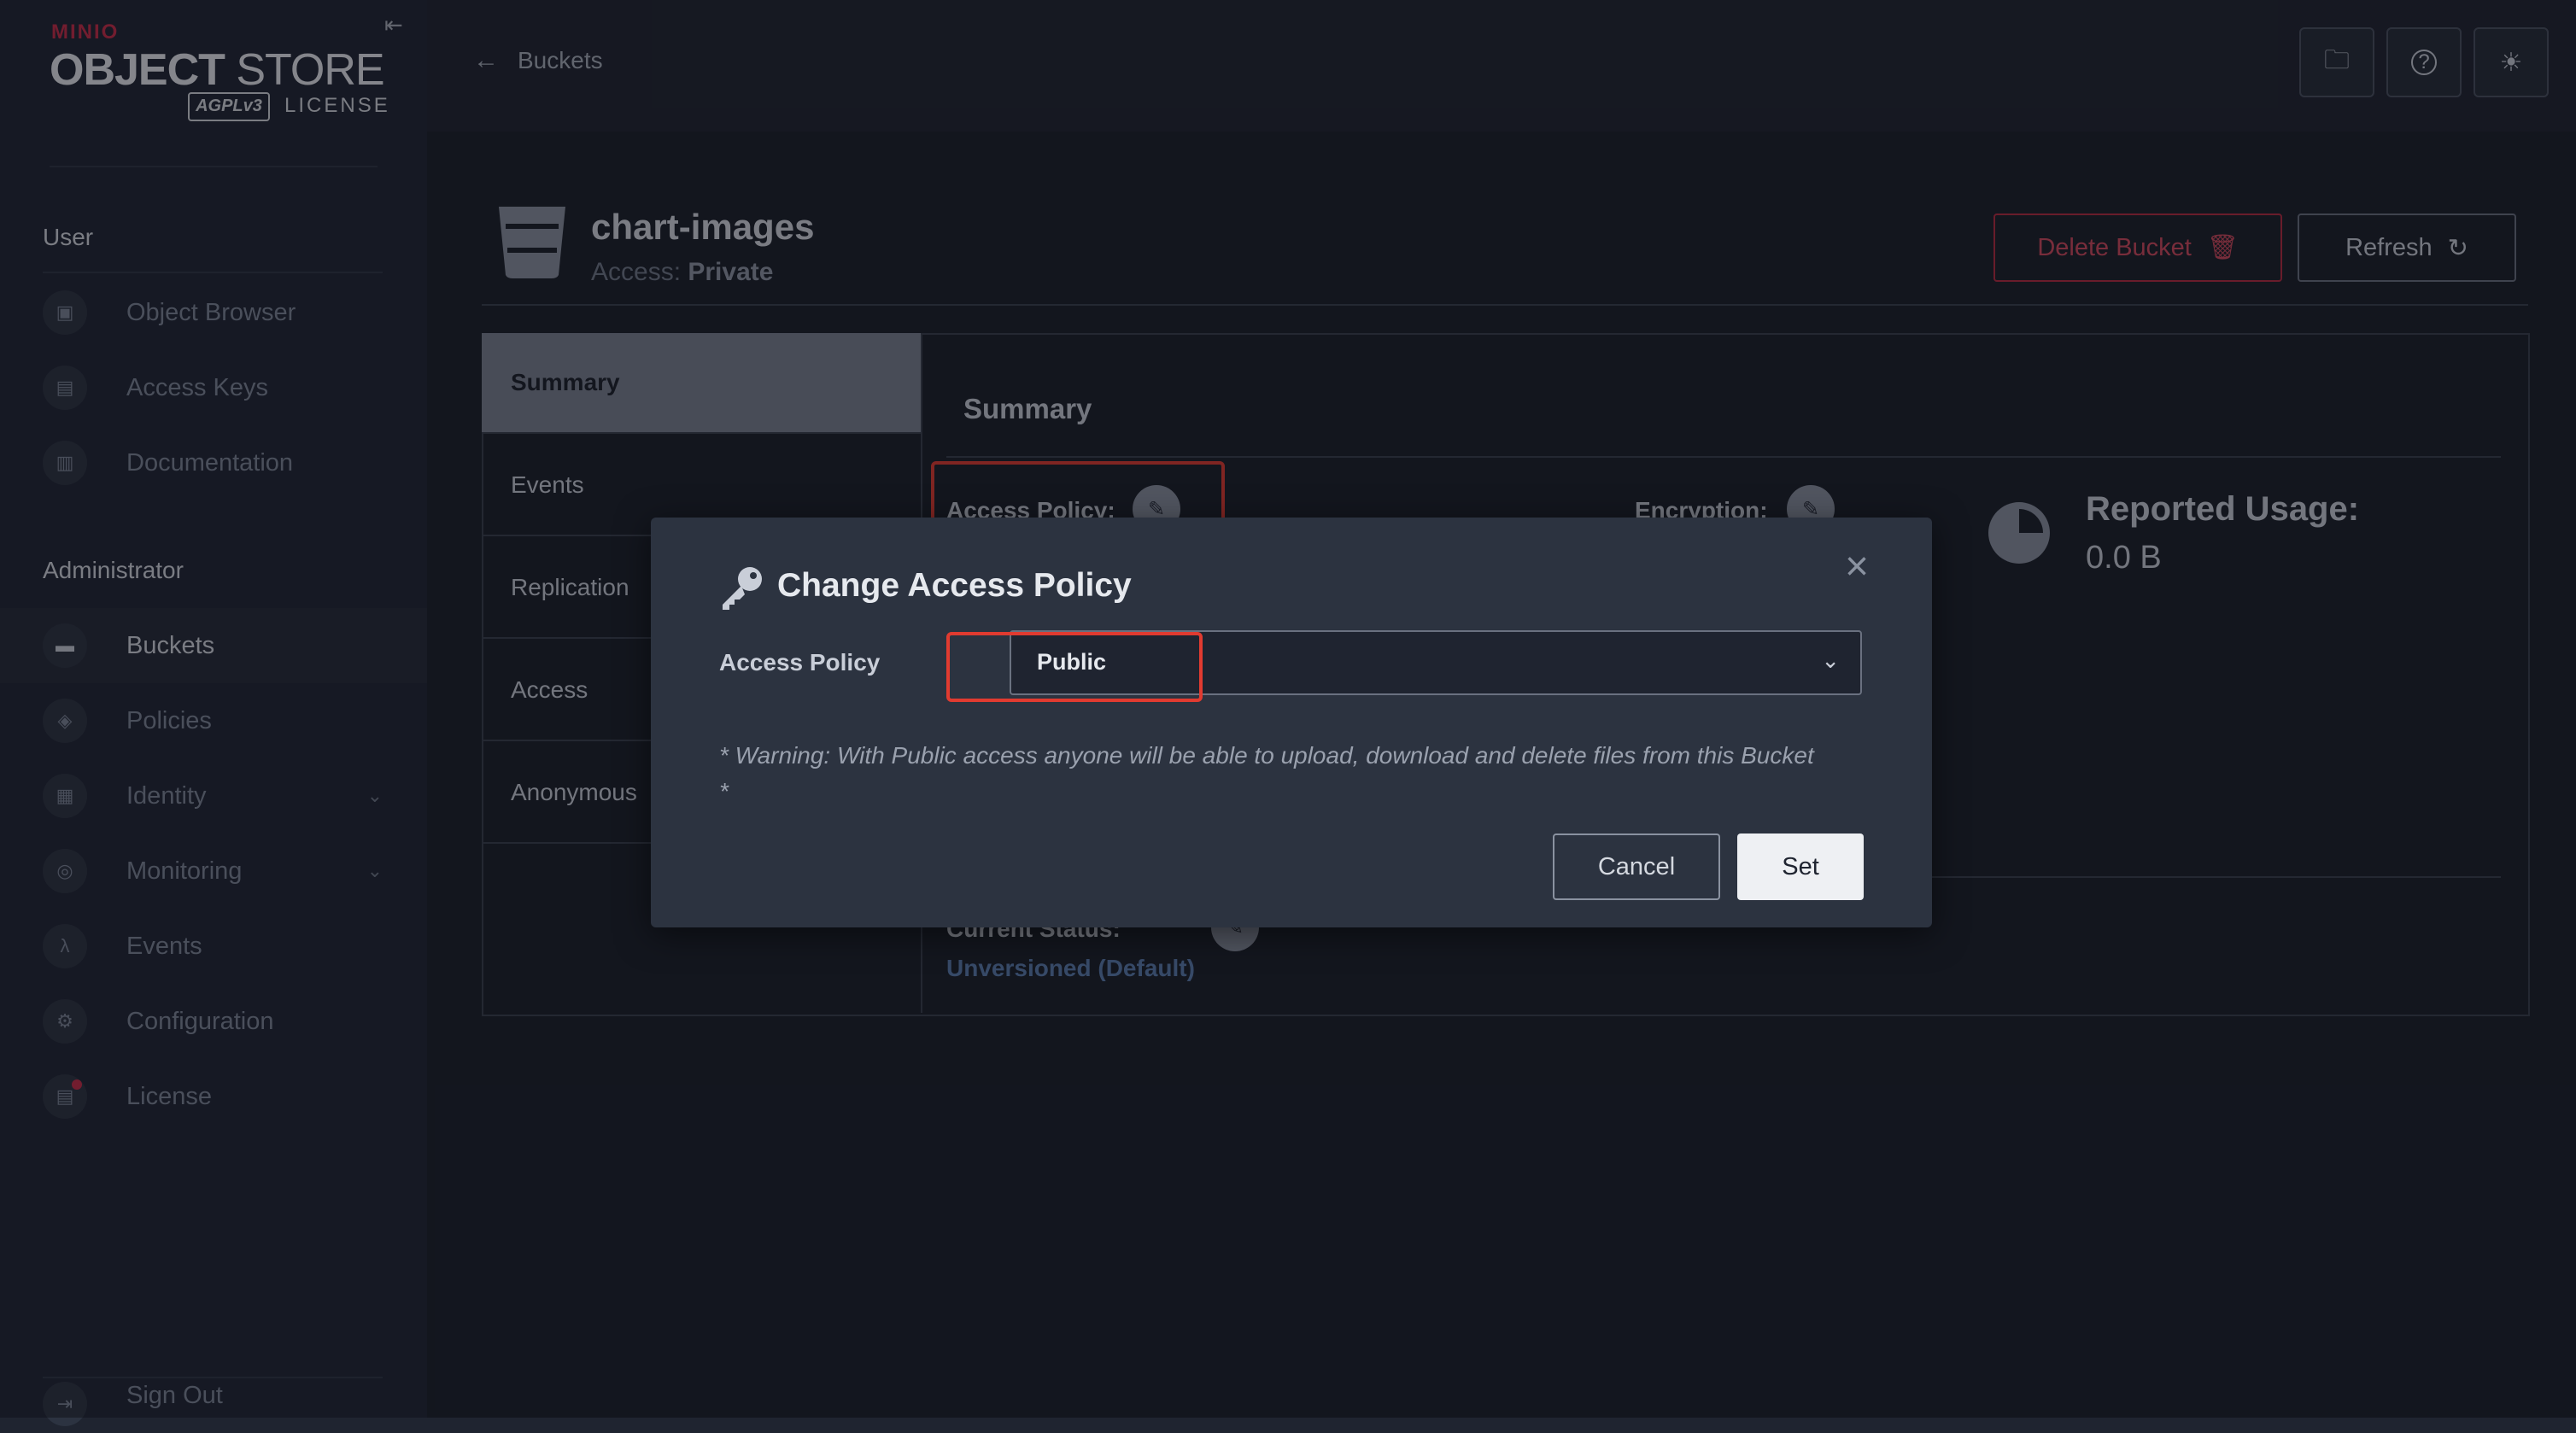 Image resolution: width=2576 pixels, height=1433 pixels. Describe the element at coordinates (800, 662) in the screenshot. I see `access-policy-field-label: Access Policy` at that location.